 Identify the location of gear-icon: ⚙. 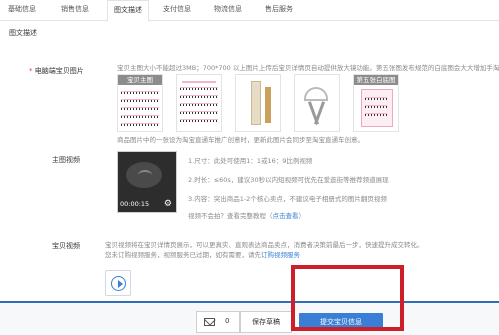
(168, 204).